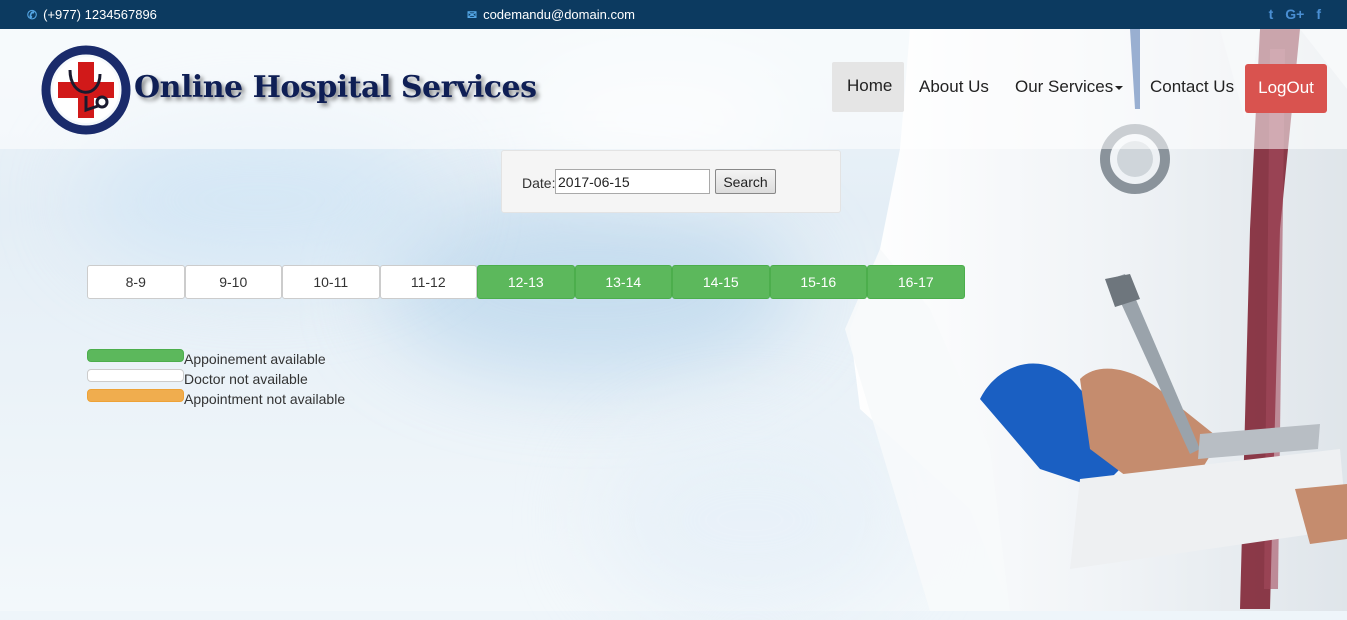 The width and height of the screenshot is (1347, 620). Describe the element at coordinates (100, 14) in the screenshot. I see `phone-number: (+977) 1234567896` at that location.